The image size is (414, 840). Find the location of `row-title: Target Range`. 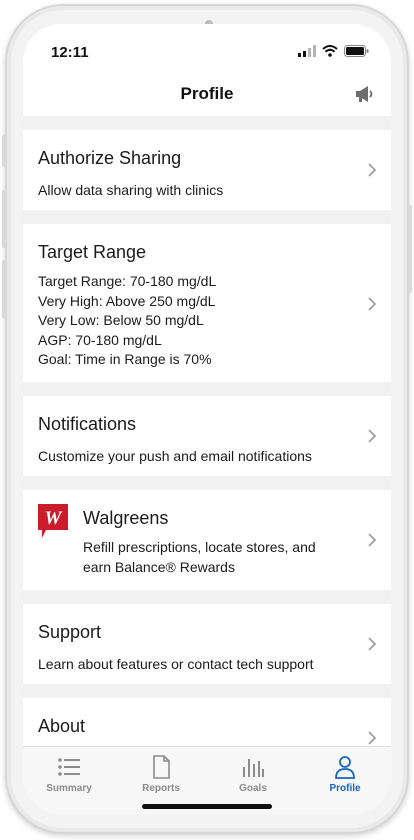

row-title: Target Range is located at coordinates (92, 252).